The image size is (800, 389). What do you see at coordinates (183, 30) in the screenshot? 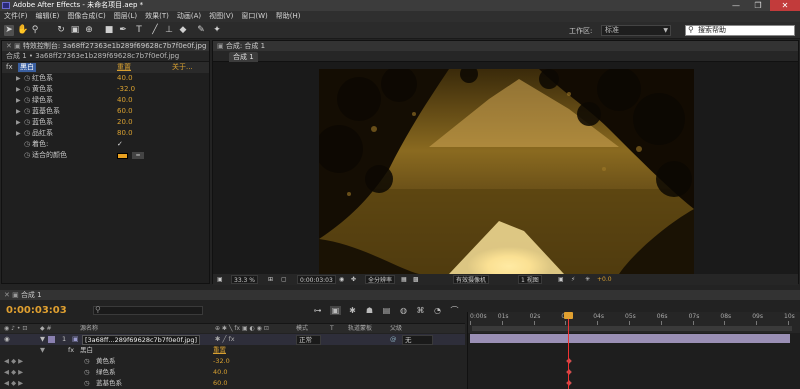
I see `eraser-tool-icon: ◆` at bounding box center [183, 30].